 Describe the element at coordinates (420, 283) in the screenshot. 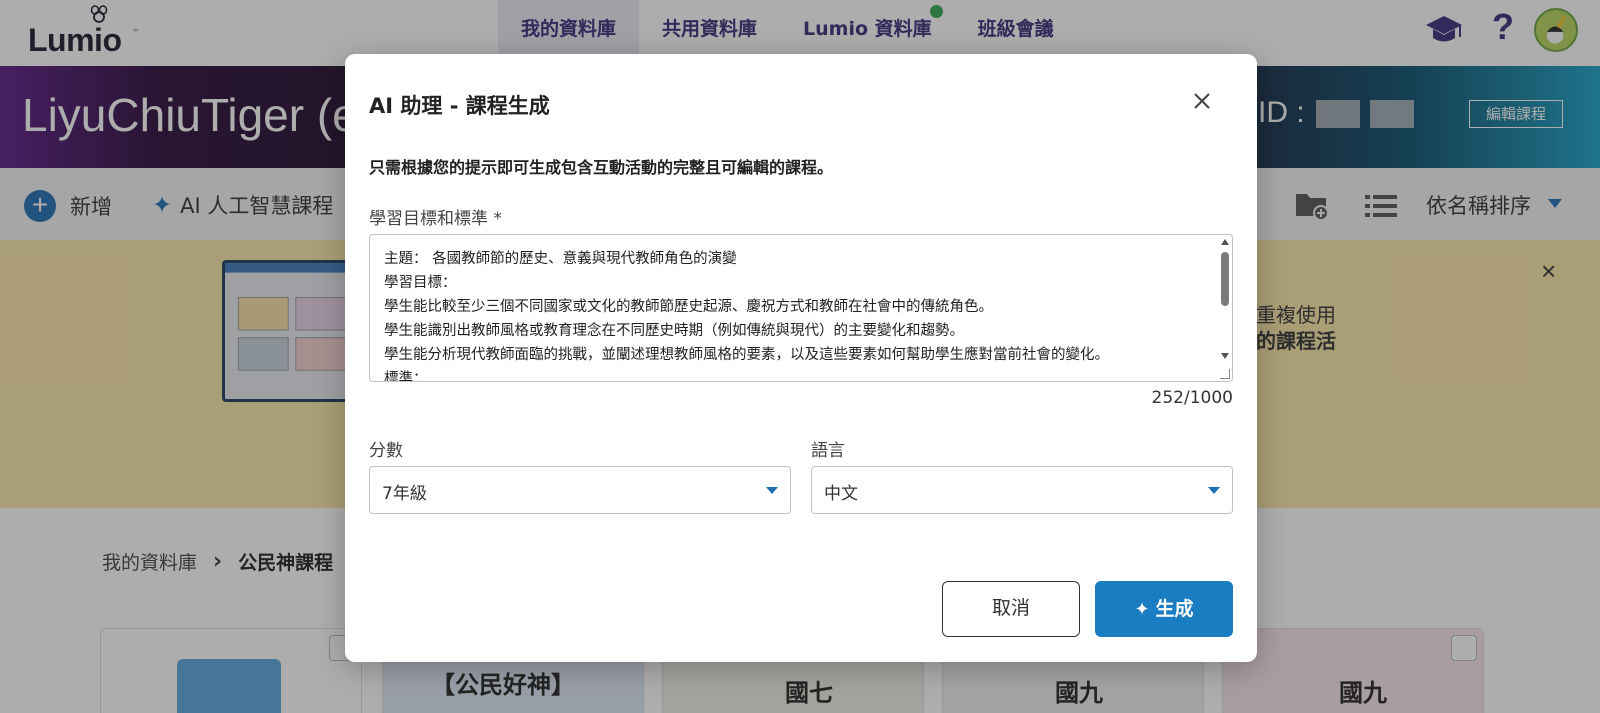

I see `objectives-line: 學習目標：` at that location.